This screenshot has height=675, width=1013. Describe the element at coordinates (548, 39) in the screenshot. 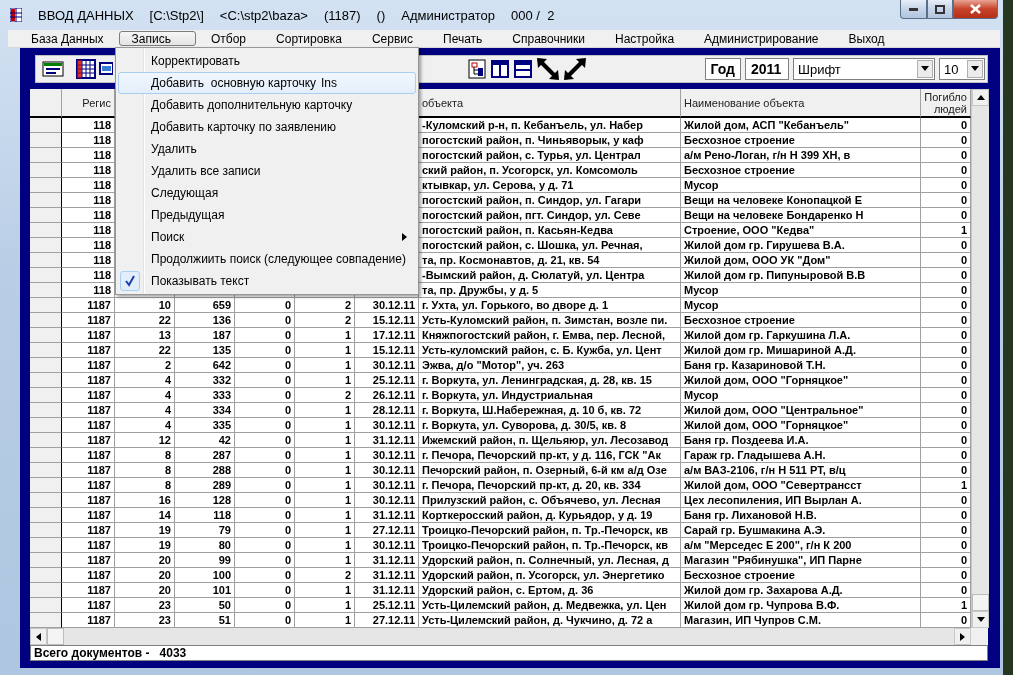

I see `menu-item: Справочники` at that location.